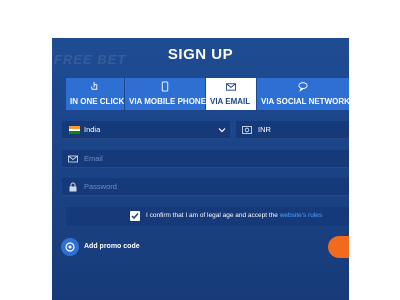  I want to click on promo-code-icon, so click(70, 247).